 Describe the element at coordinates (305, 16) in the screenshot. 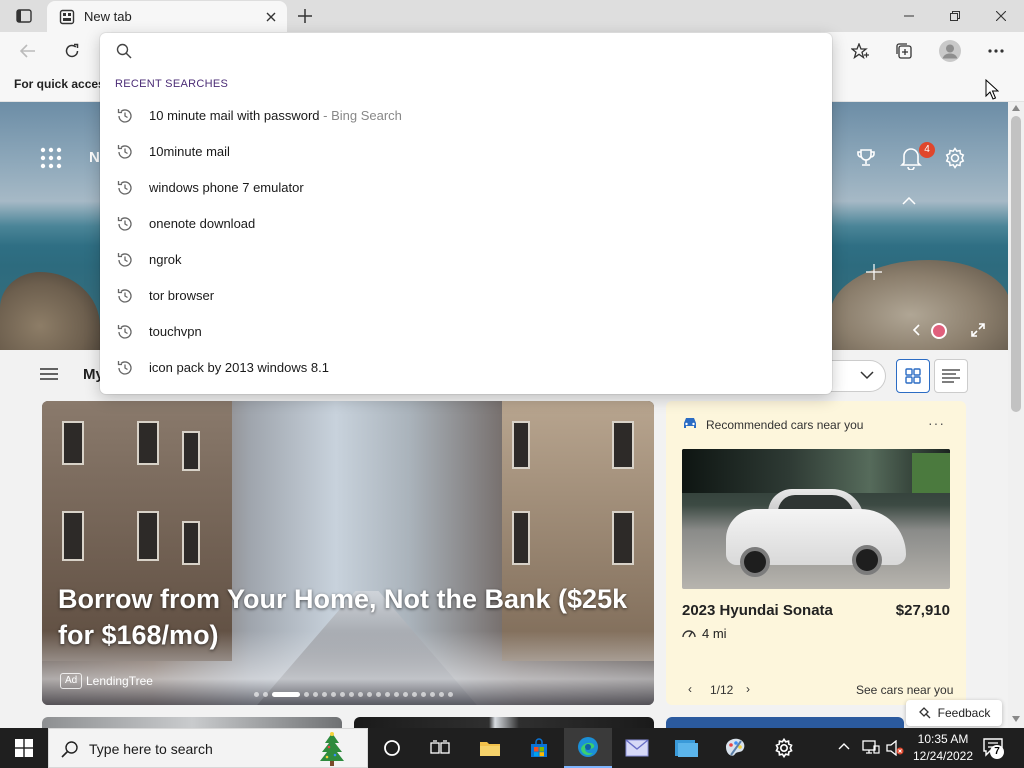

I see `new-tab-icon` at that location.